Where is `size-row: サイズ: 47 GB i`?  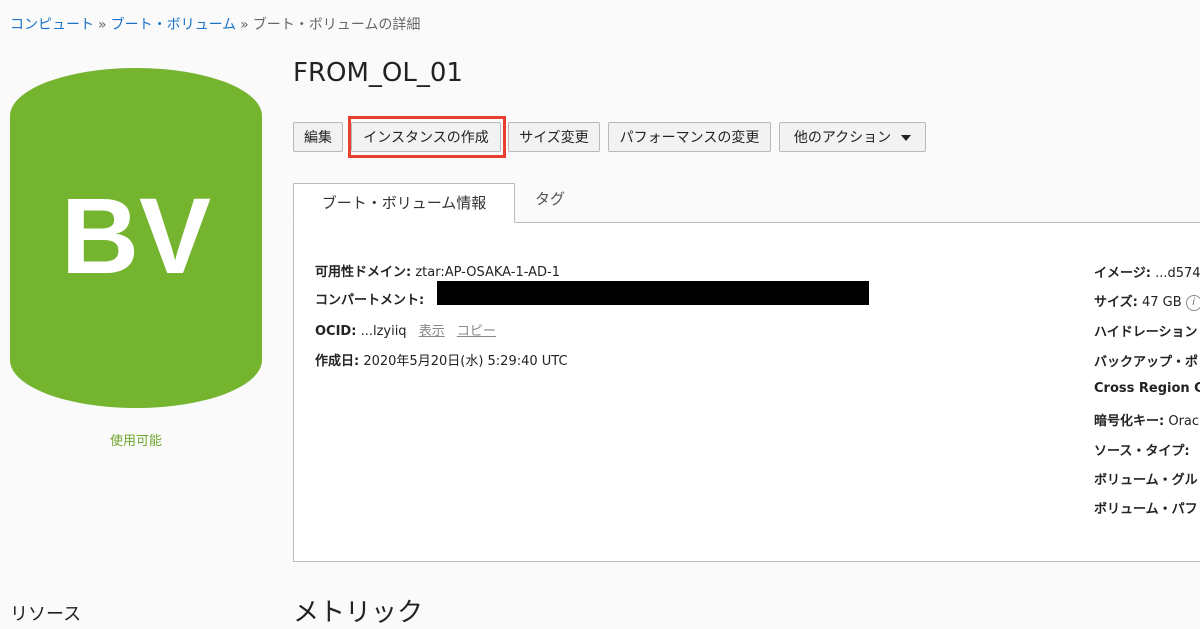
size-row: サイズ: 47 GB i is located at coordinates (1147, 301).